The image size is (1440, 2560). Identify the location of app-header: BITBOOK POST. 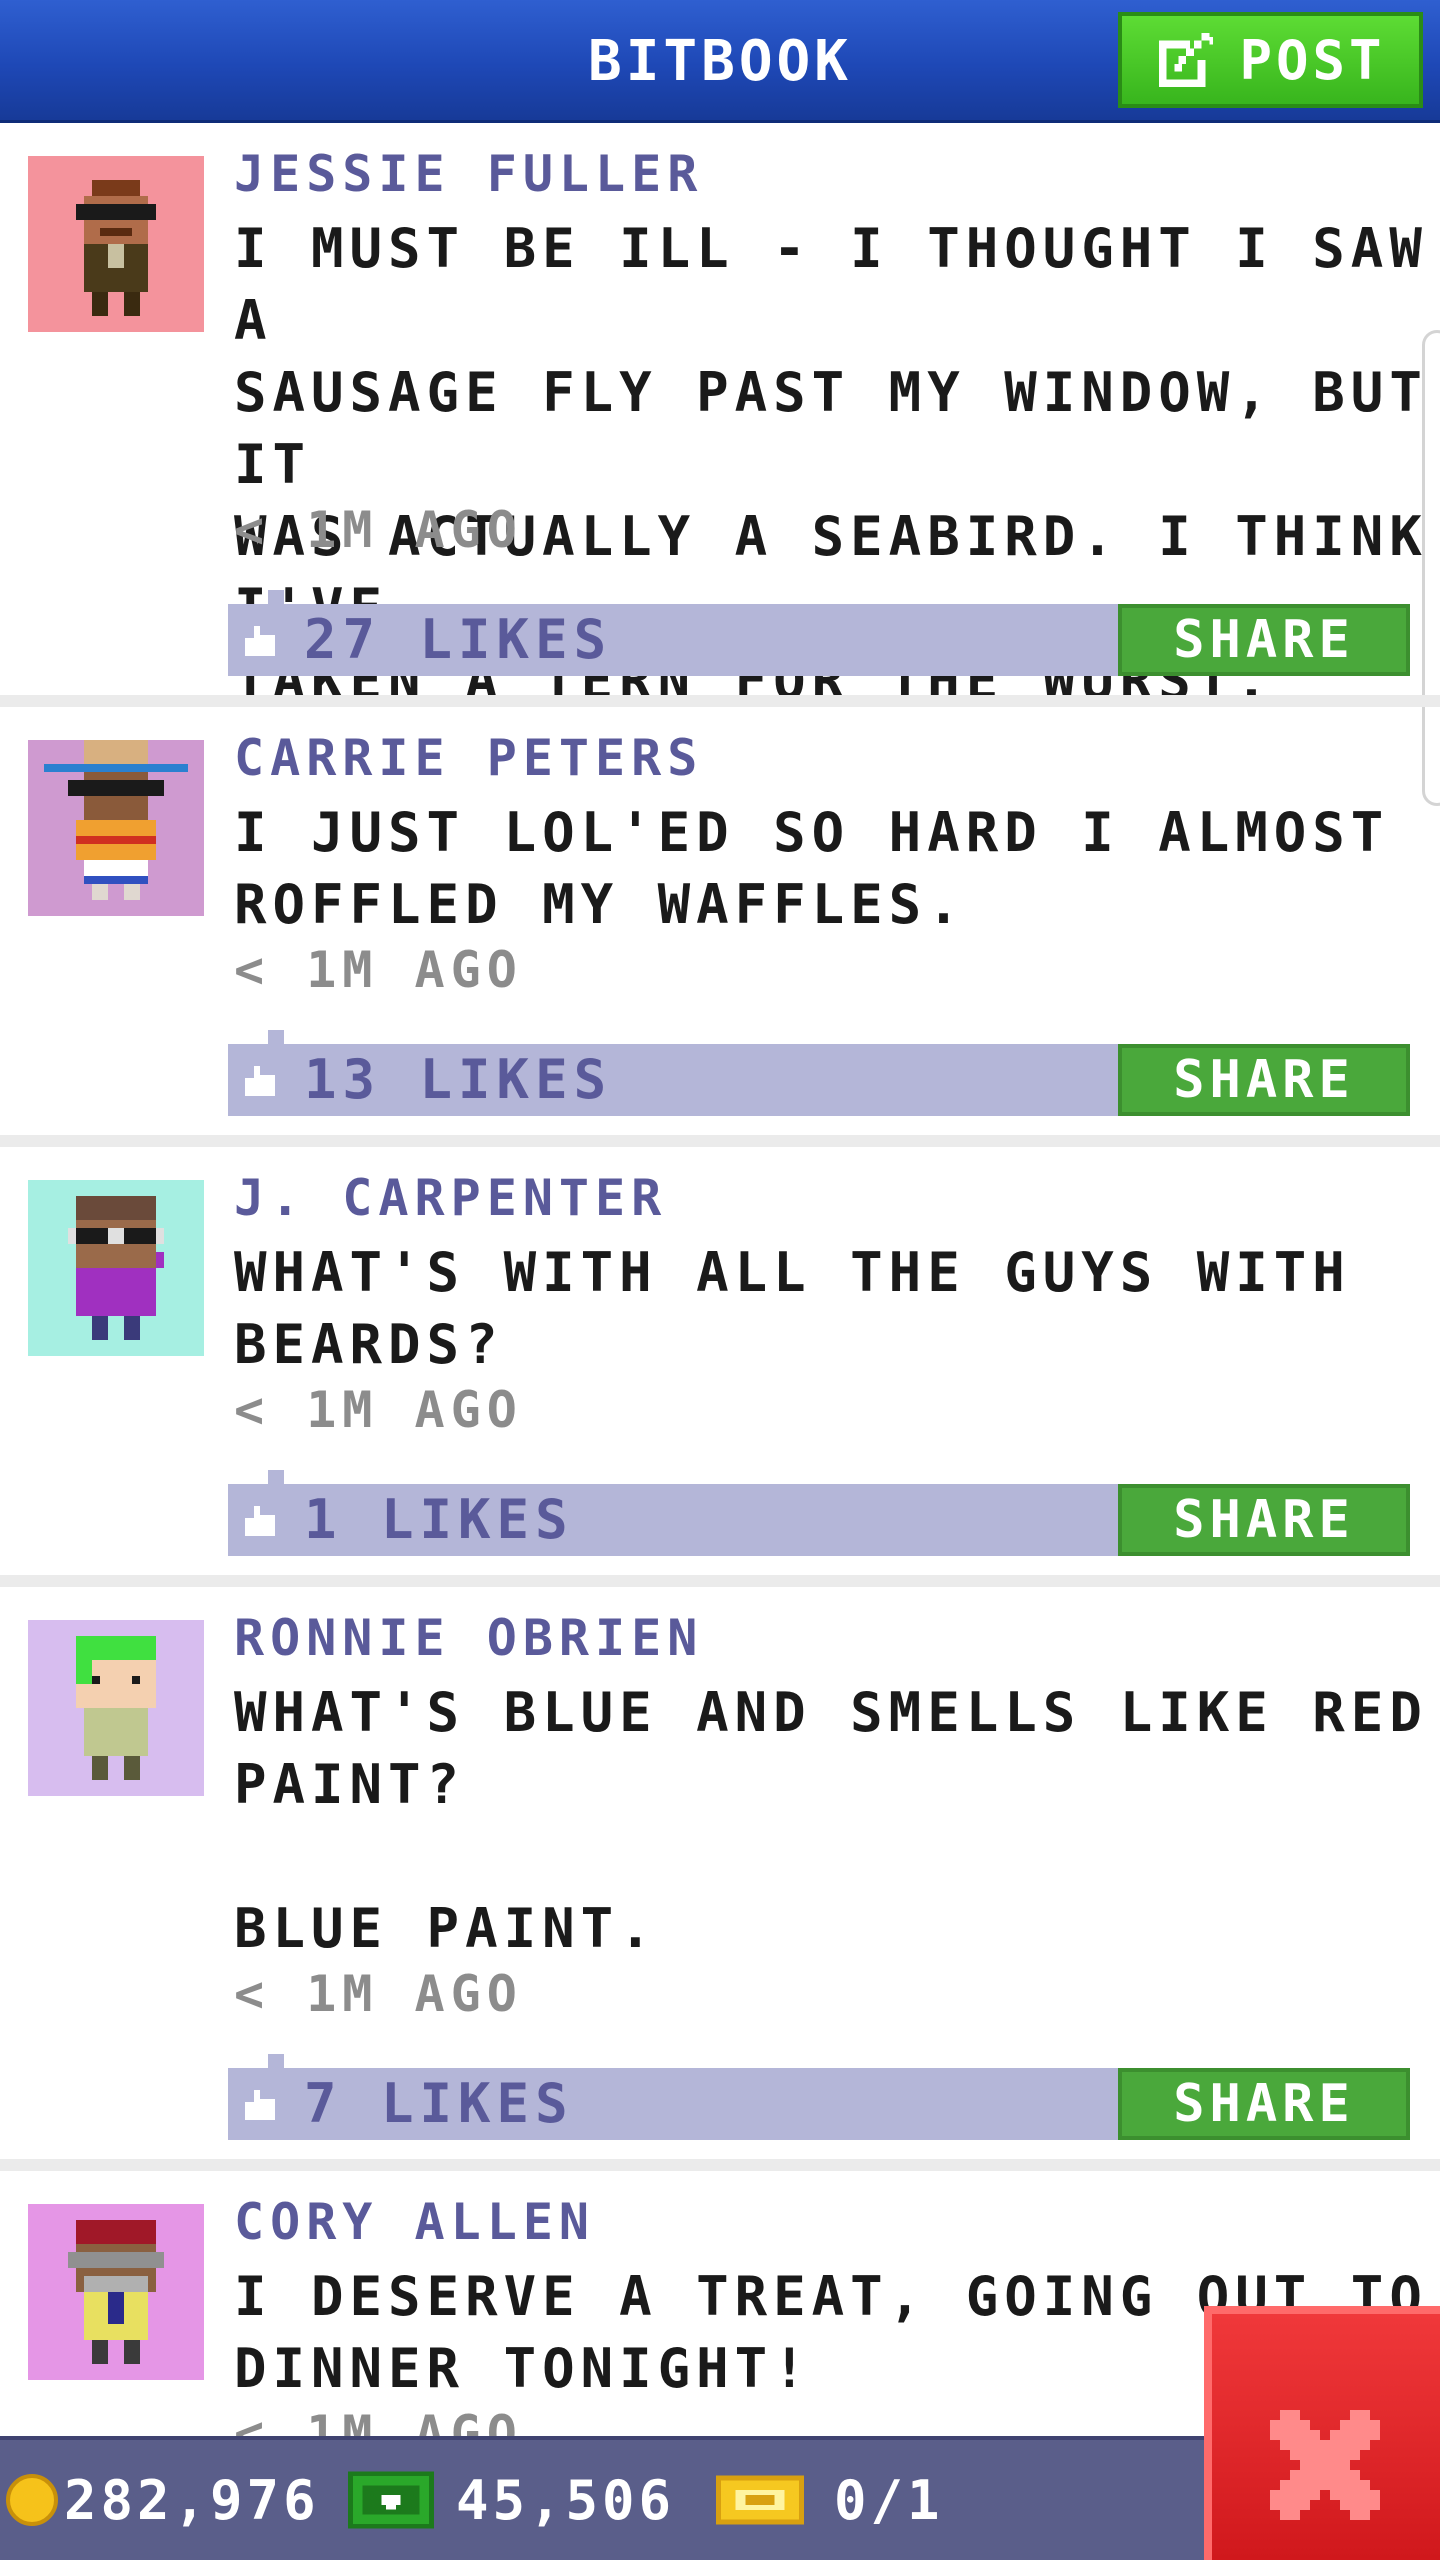
(720, 61).